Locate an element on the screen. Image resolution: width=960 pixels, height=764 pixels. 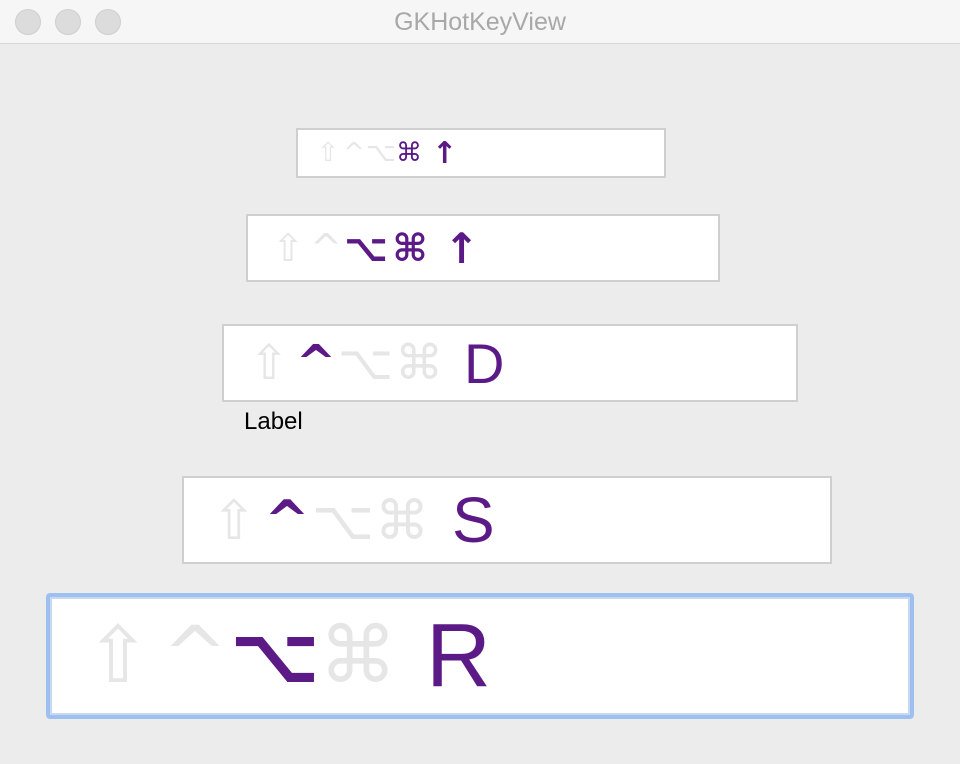
hotkey-field-2: ⇧ ^ ⌥ ⌘ ↑ is located at coordinates (483, 248).